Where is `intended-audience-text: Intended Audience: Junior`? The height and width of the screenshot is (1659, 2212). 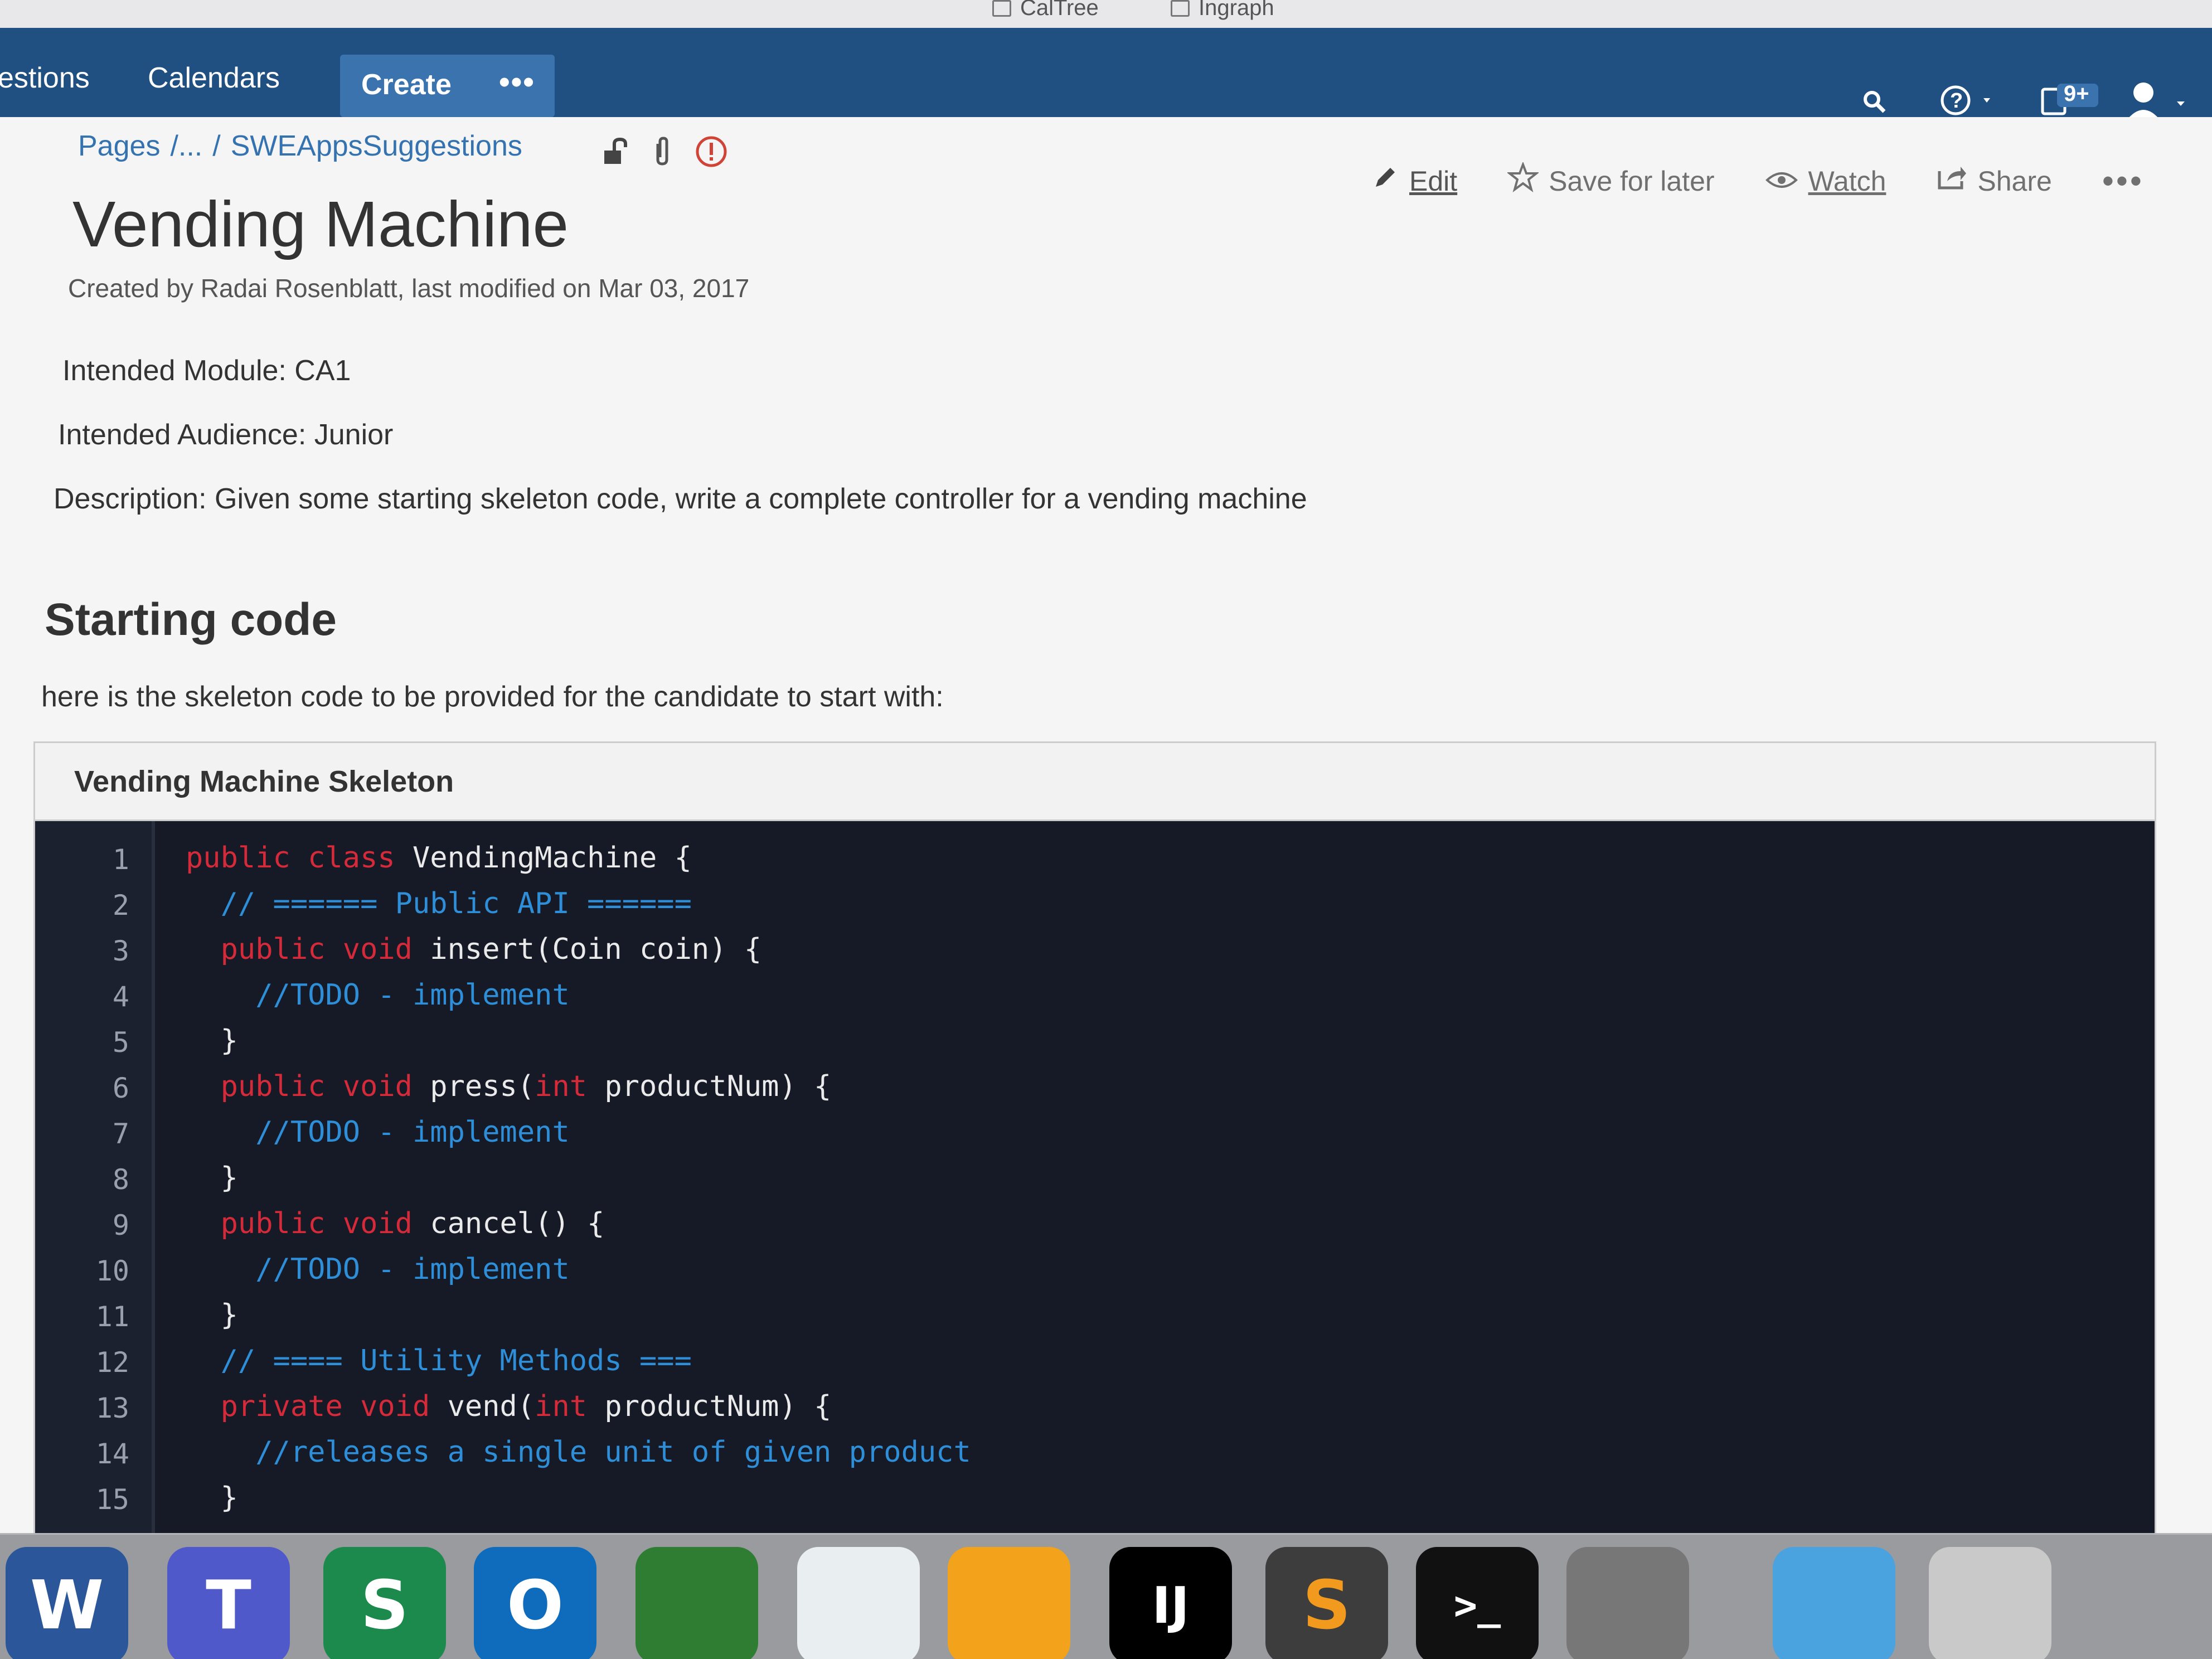
intended-audience-text: Intended Audience: Junior is located at coordinates (226, 435).